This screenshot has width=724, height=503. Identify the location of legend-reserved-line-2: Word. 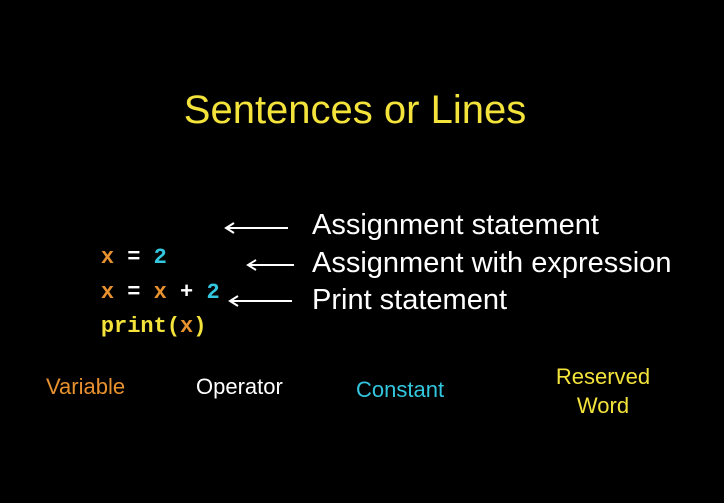
(603, 405).